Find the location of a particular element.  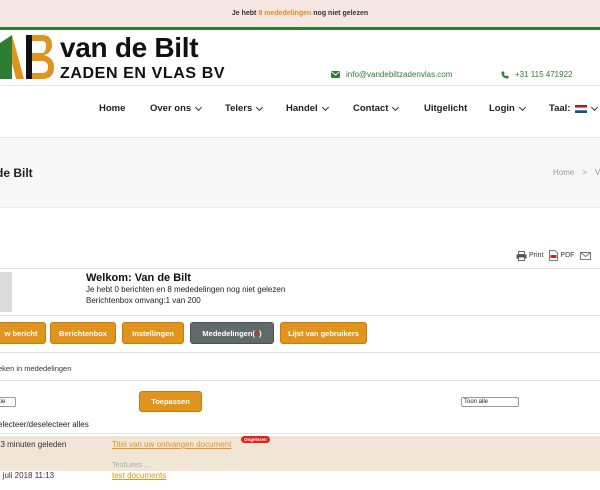

nav-telers: Telers is located at coordinates (244, 108).